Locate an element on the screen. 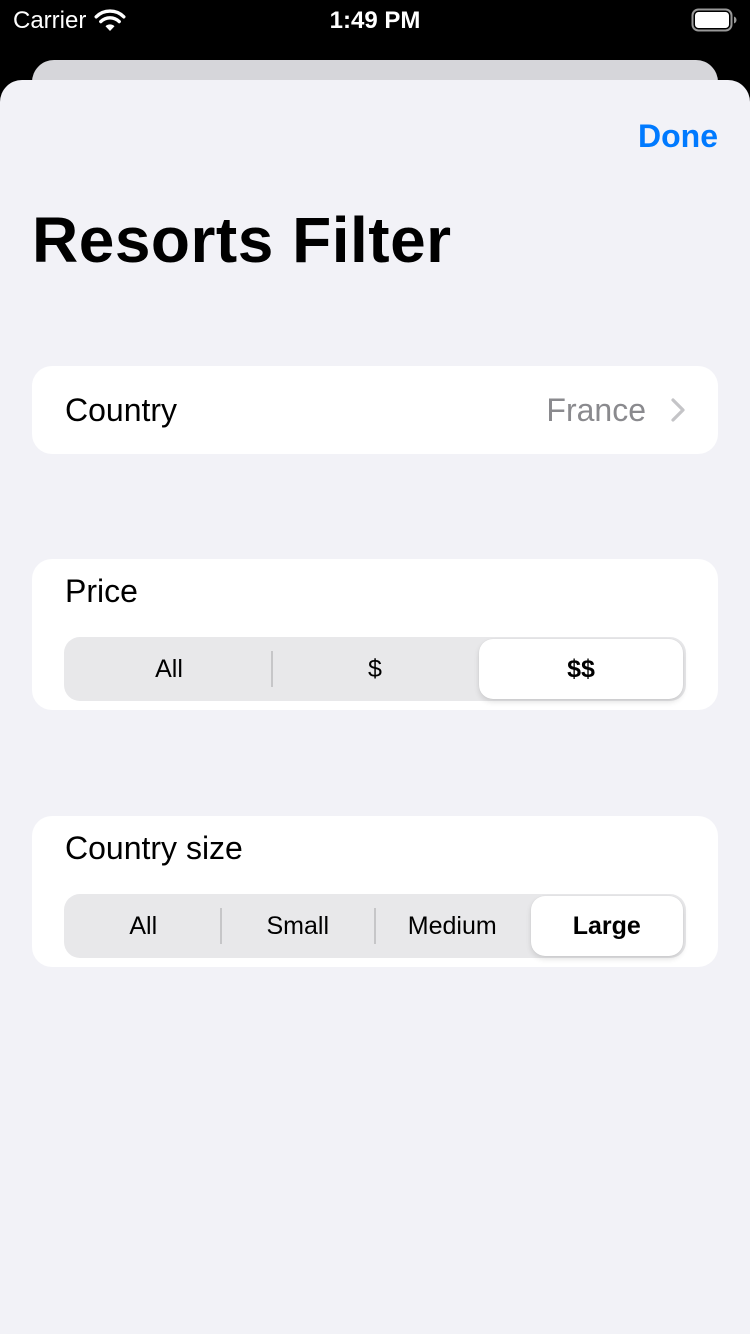 The height and width of the screenshot is (1334, 750). country-size-label: Country size is located at coordinates (154, 848).